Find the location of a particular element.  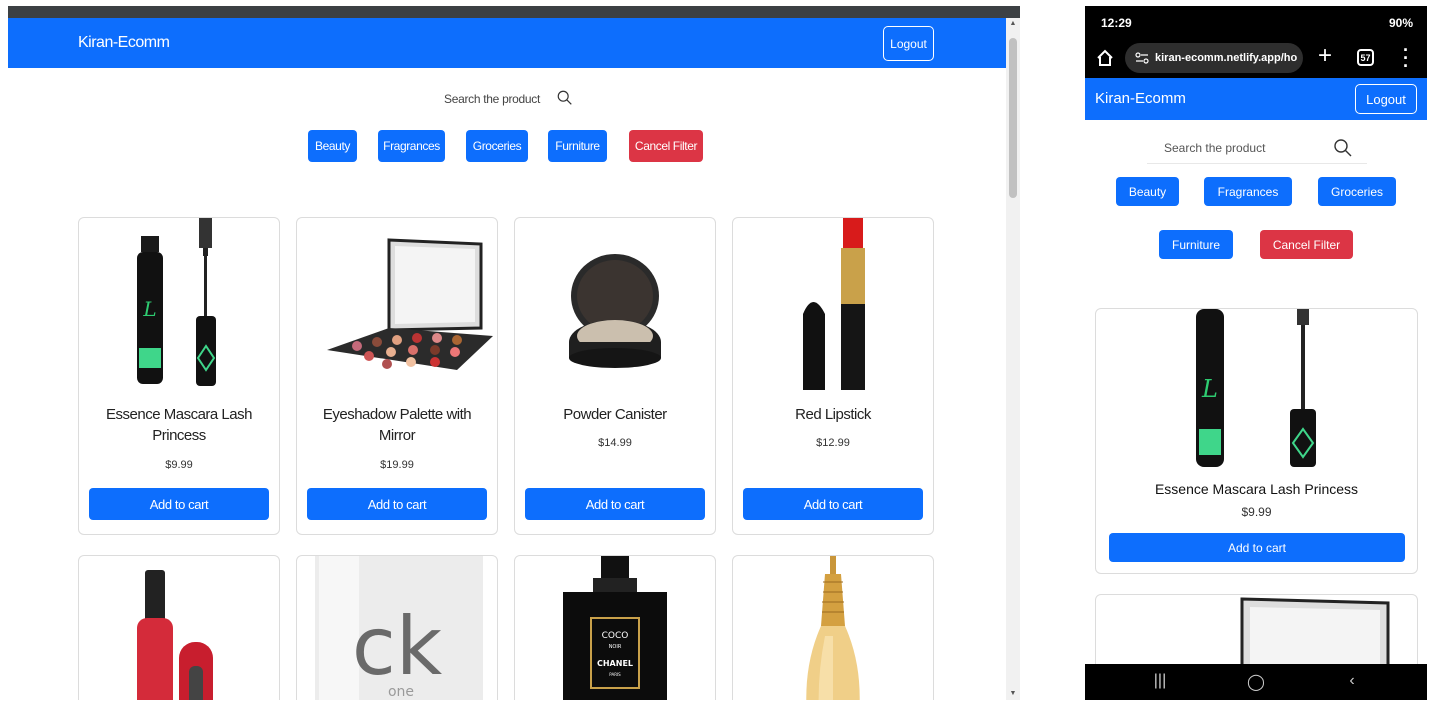

chanel-paris-label: PARIS is located at coordinates (615, 674).